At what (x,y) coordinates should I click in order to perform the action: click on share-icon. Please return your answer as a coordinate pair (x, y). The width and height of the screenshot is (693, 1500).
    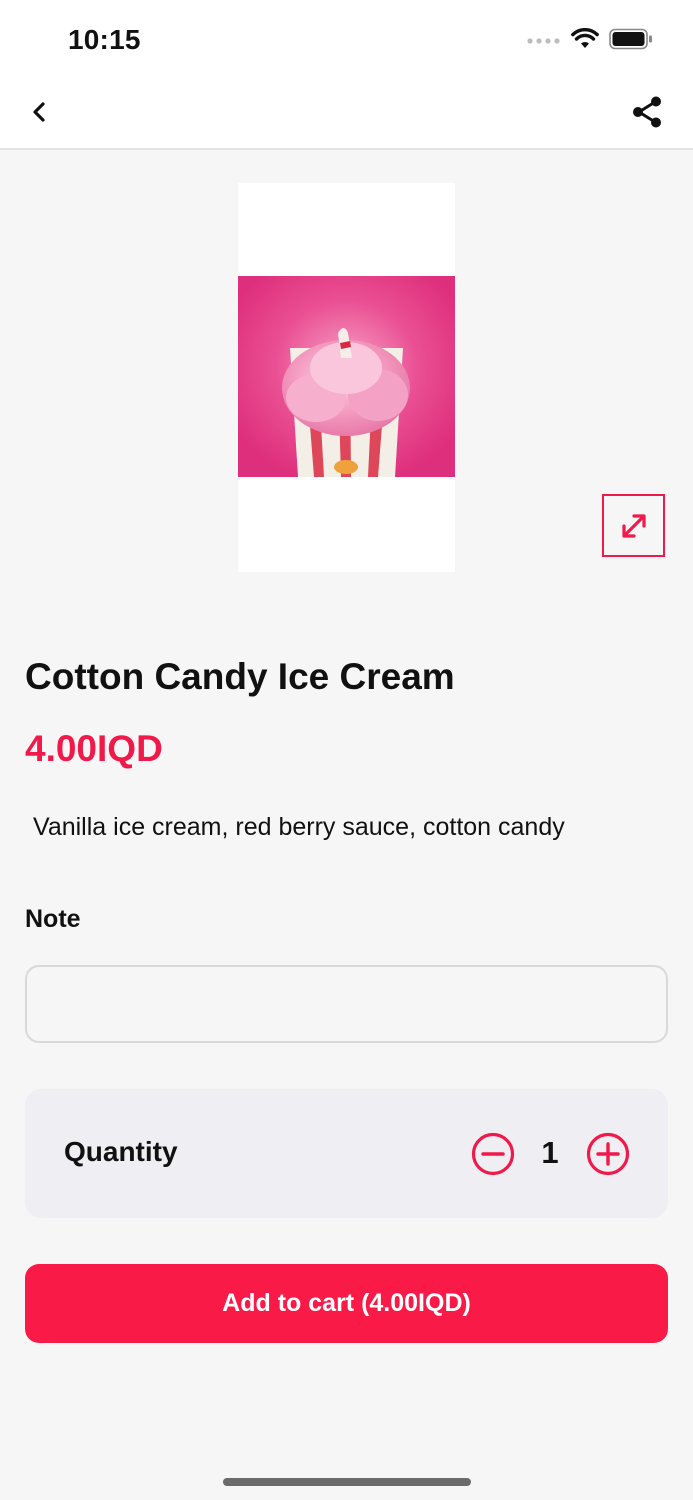
    Looking at the image, I should click on (647, 112).